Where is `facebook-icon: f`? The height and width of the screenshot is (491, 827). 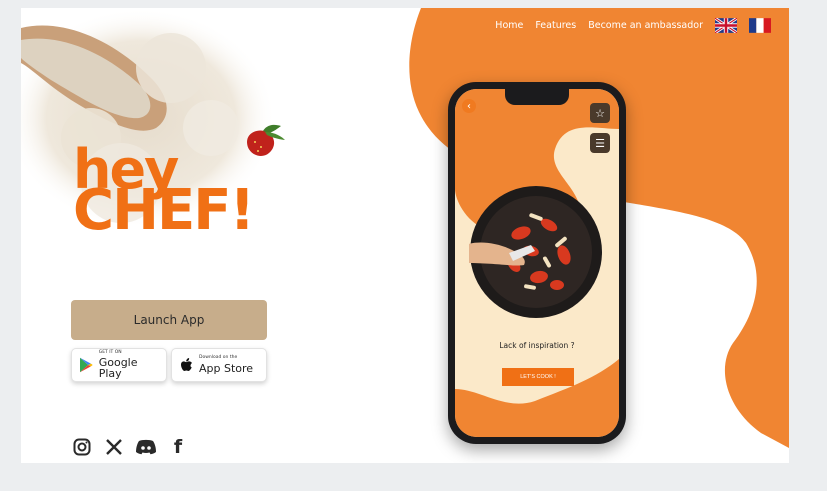 facebook-icon: f is located at coordinates (178, 447).